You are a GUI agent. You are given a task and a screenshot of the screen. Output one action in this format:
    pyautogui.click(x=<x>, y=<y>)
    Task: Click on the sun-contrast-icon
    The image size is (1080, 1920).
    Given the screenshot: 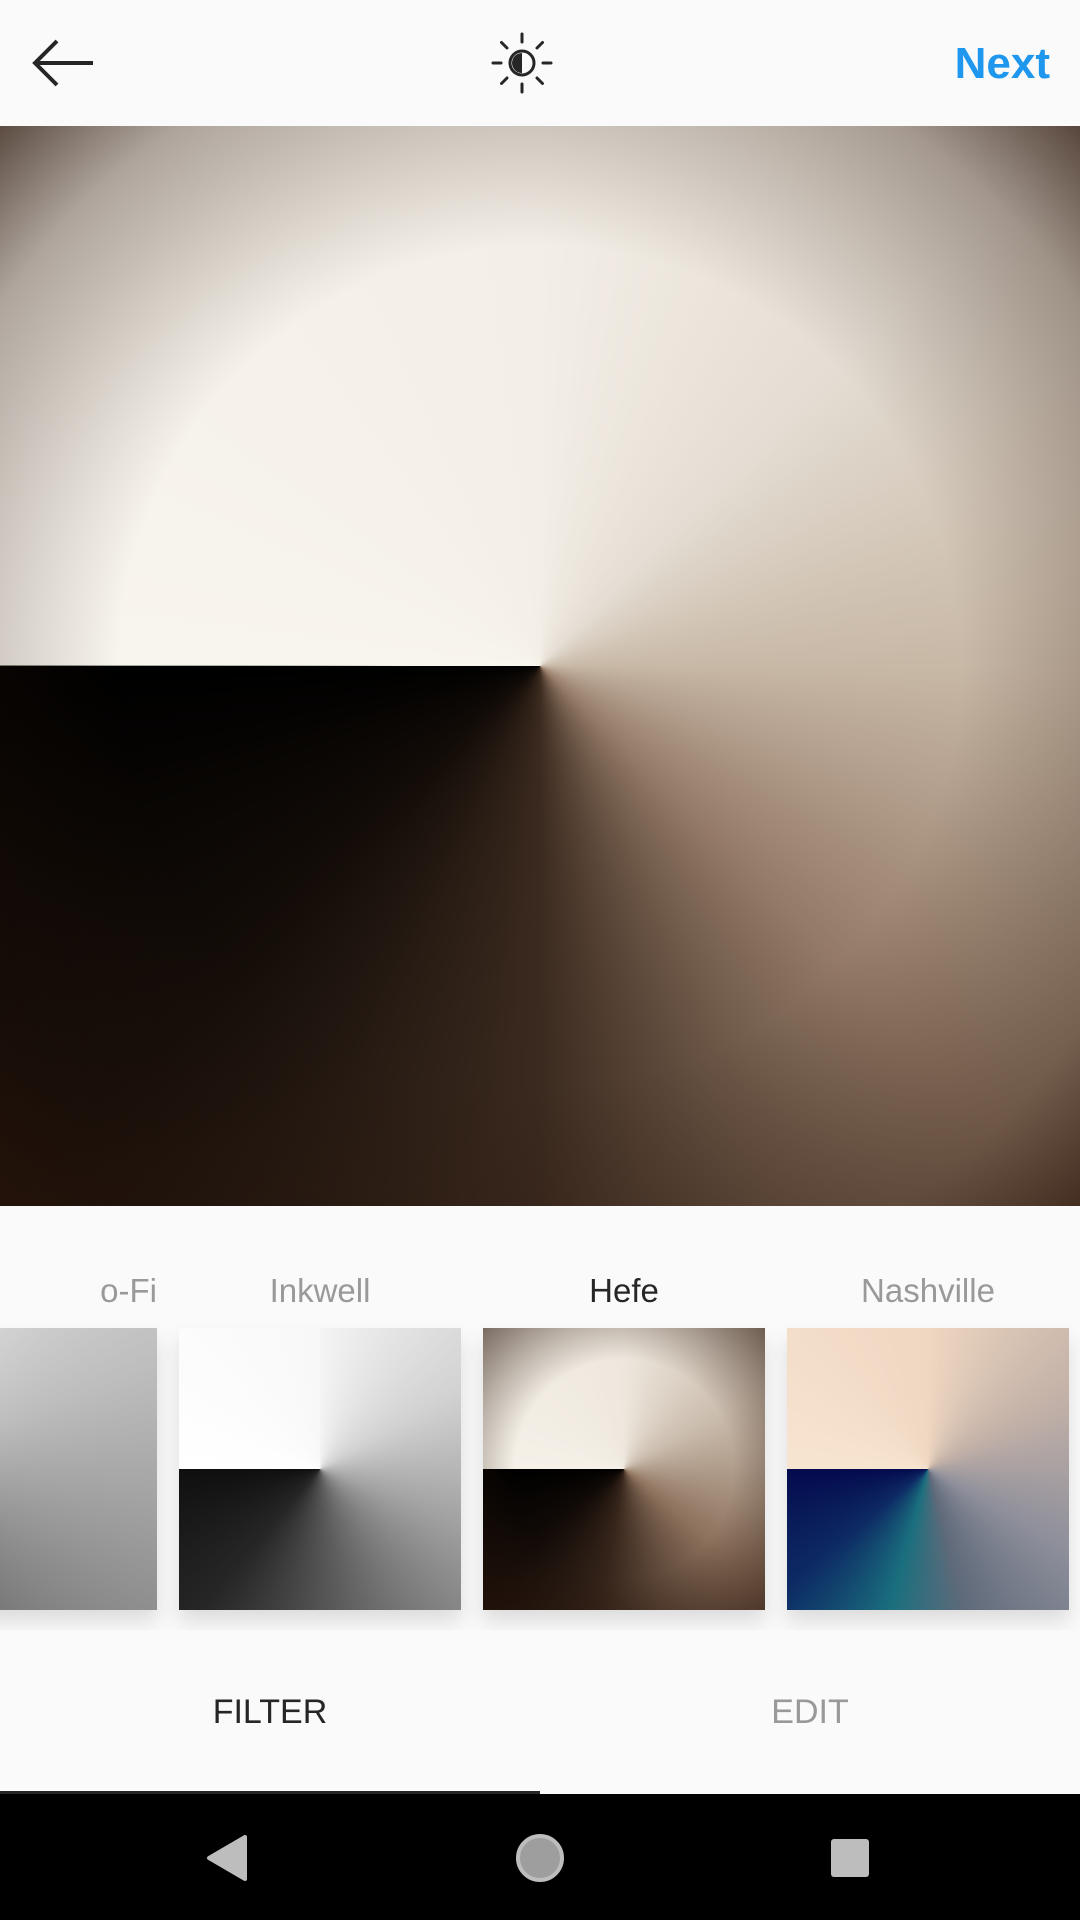 What is the action you would take?
    pyautogui.click(x=522, y=63)
    